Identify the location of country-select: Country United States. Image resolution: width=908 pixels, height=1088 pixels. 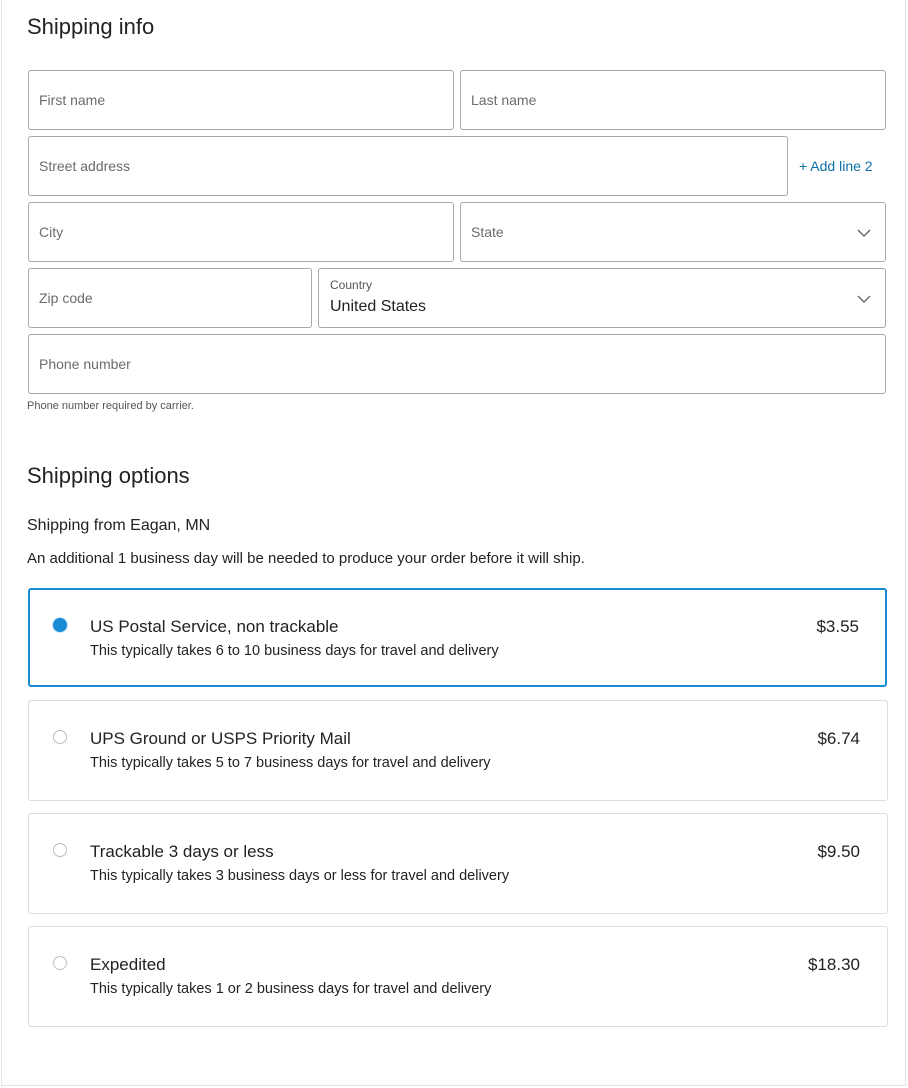
(602, 298).